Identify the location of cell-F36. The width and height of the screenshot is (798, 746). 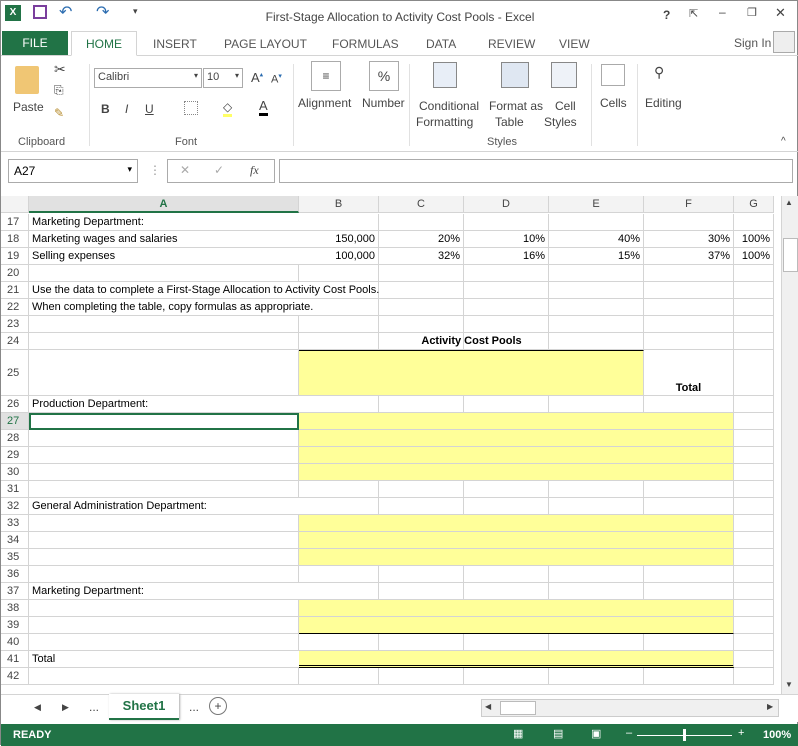
(689, 574).